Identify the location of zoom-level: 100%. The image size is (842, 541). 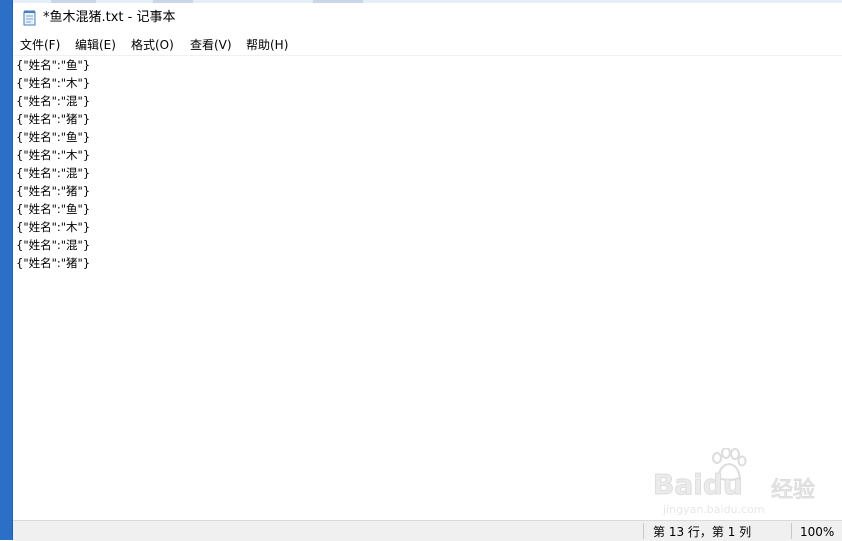
(817, 532).